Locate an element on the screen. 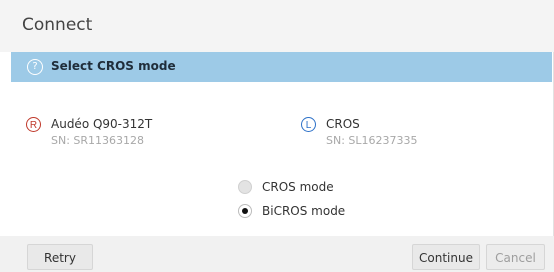 This screenshot has height=272, width=554. continue-button: Continue is located at coordinates (446, 257).